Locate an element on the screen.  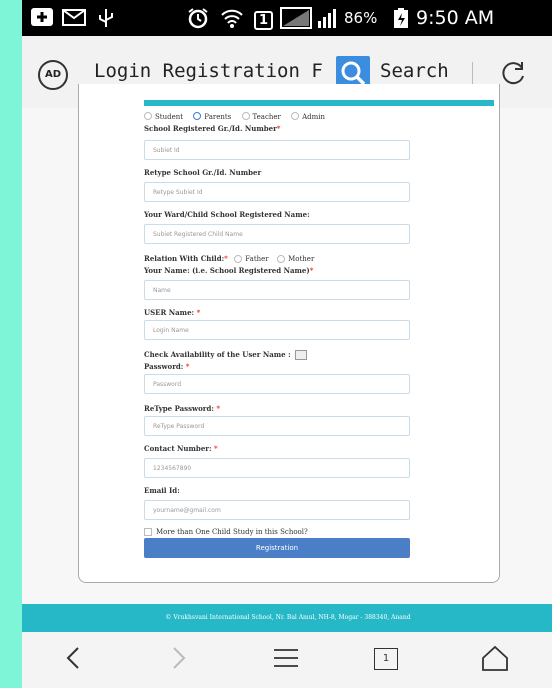
mail-icon is located at coordinates (74, 19).